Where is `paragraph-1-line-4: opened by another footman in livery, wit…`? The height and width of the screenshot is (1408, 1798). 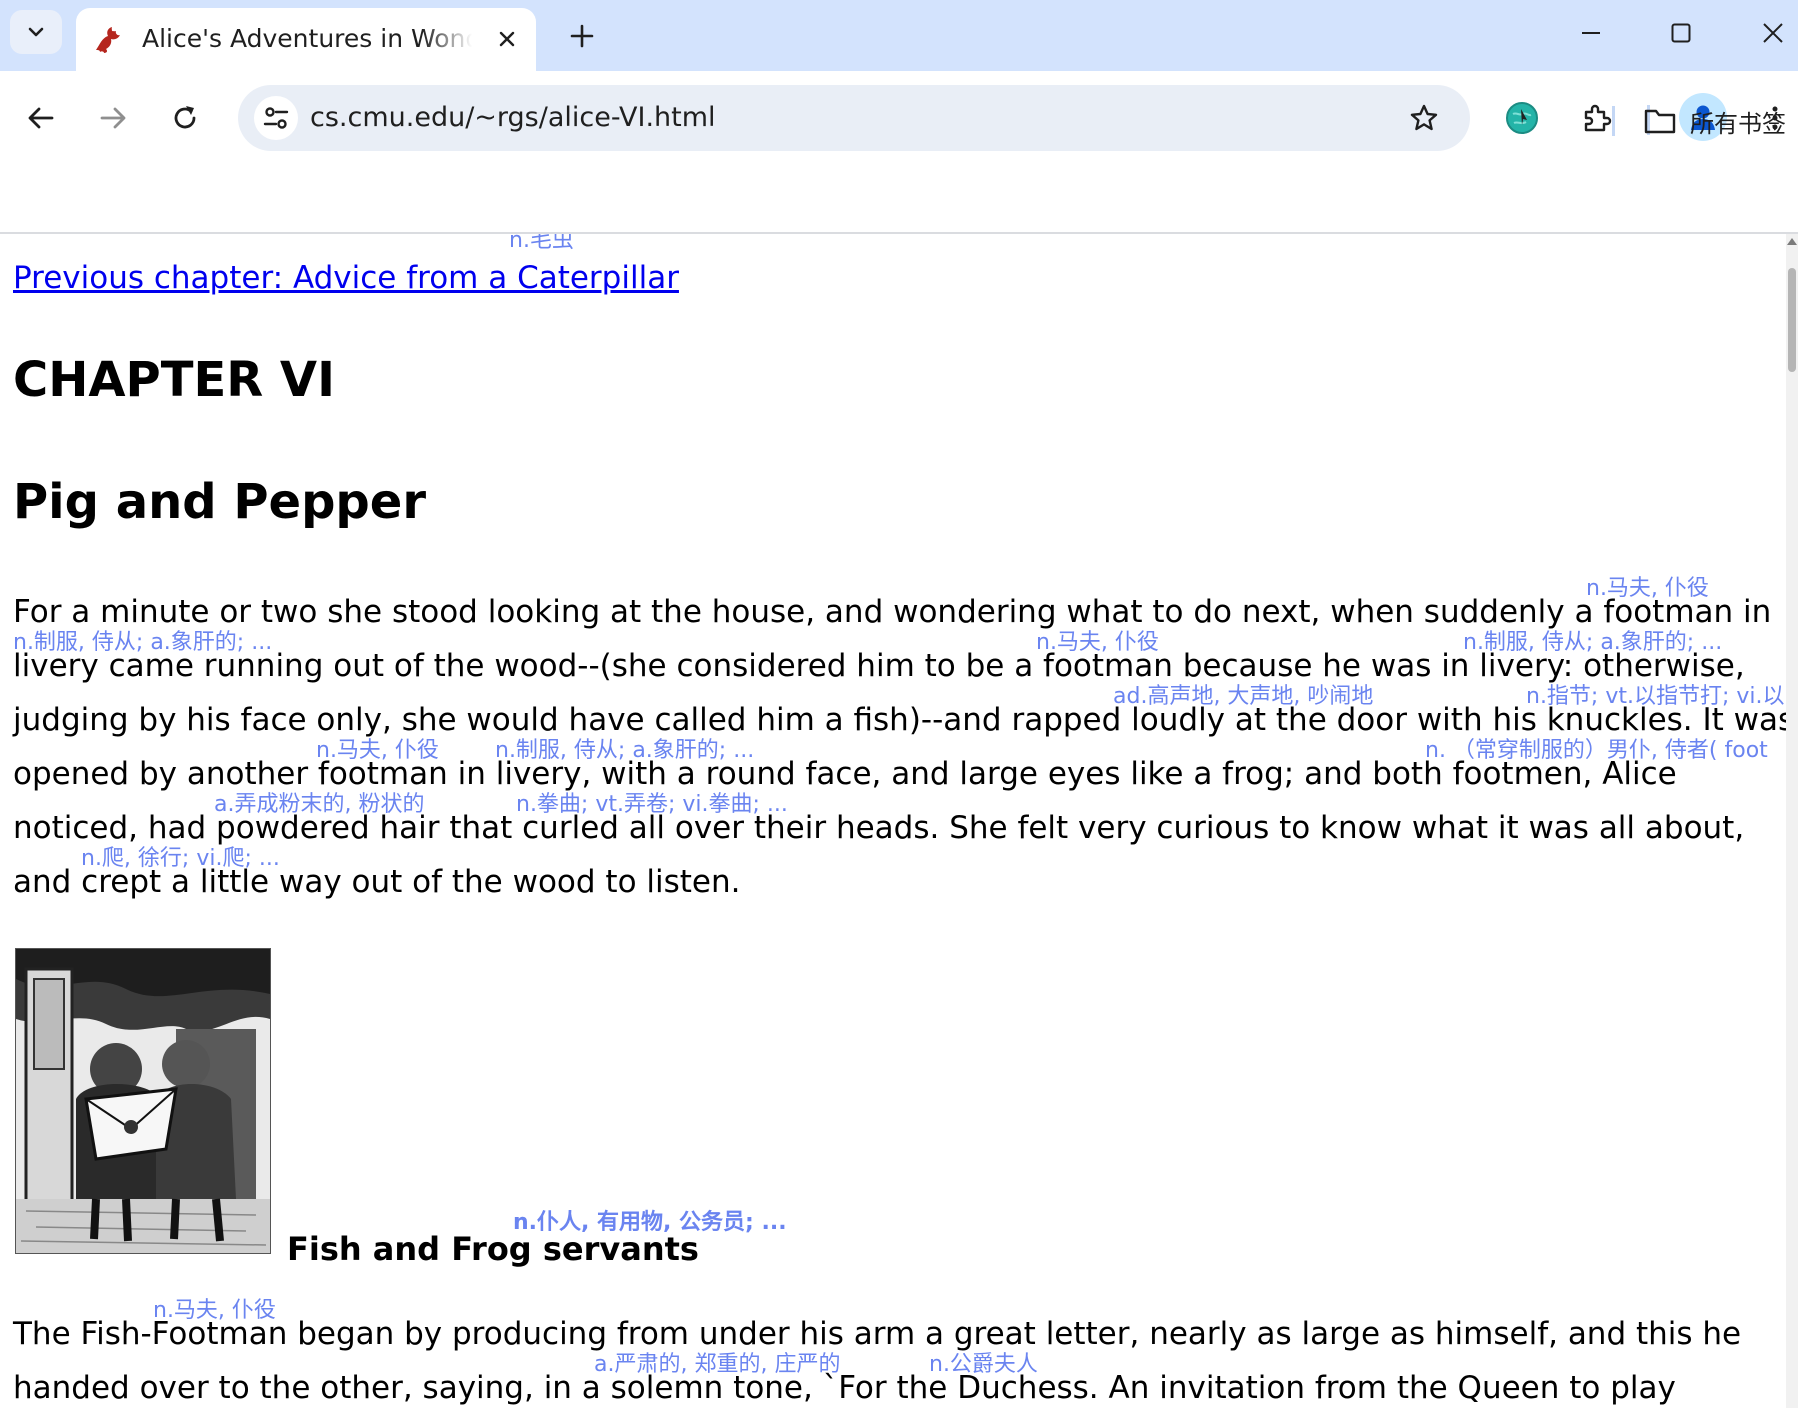 paragraph-1-line-4: opened by another footman in livery, wit… is located at coordinates (845, 774).